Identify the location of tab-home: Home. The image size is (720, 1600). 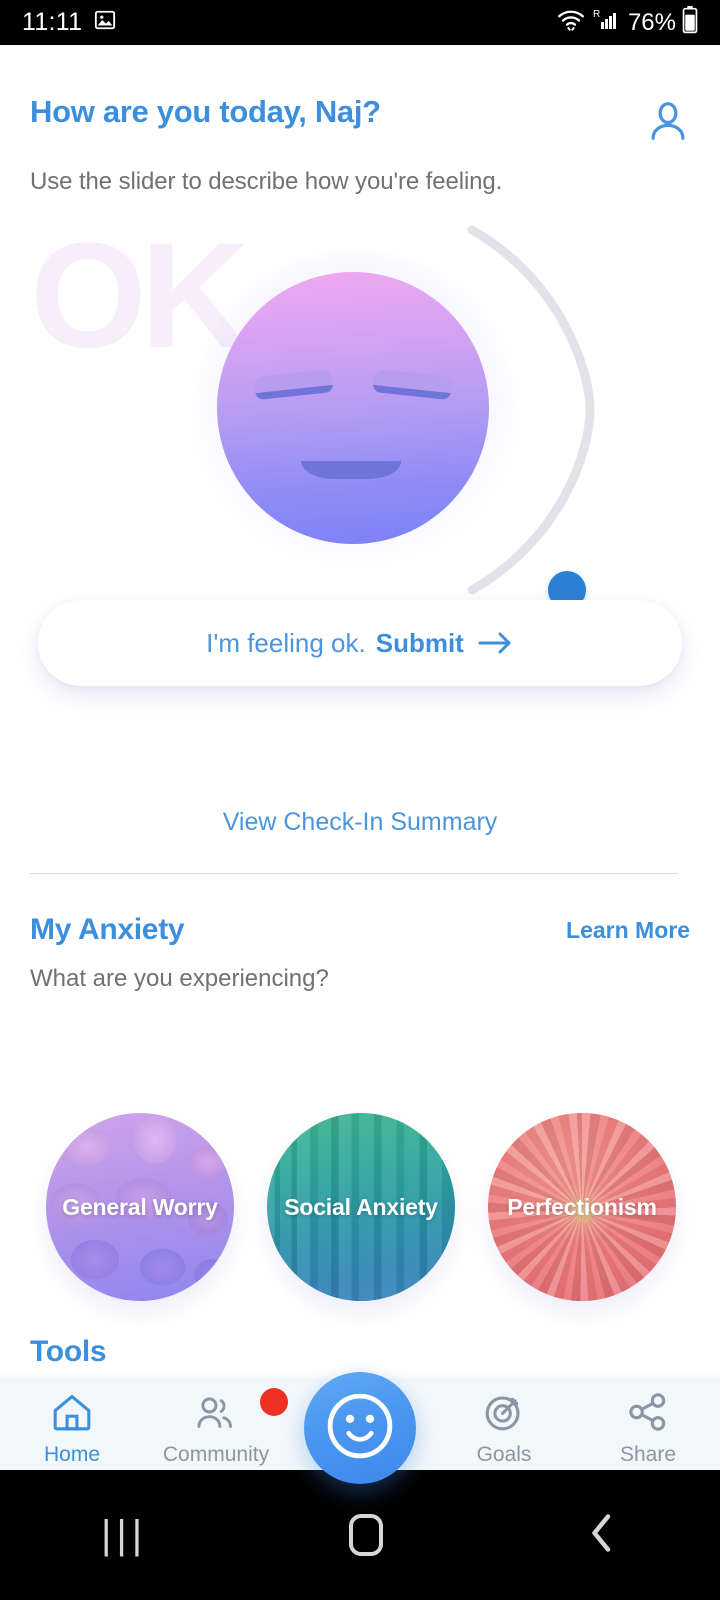
(72, 1422).